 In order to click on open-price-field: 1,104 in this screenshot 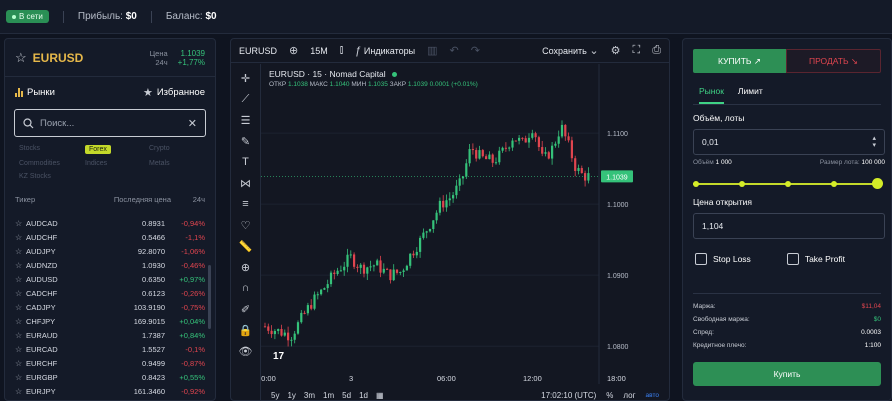, I will do `click(789, 226)`.